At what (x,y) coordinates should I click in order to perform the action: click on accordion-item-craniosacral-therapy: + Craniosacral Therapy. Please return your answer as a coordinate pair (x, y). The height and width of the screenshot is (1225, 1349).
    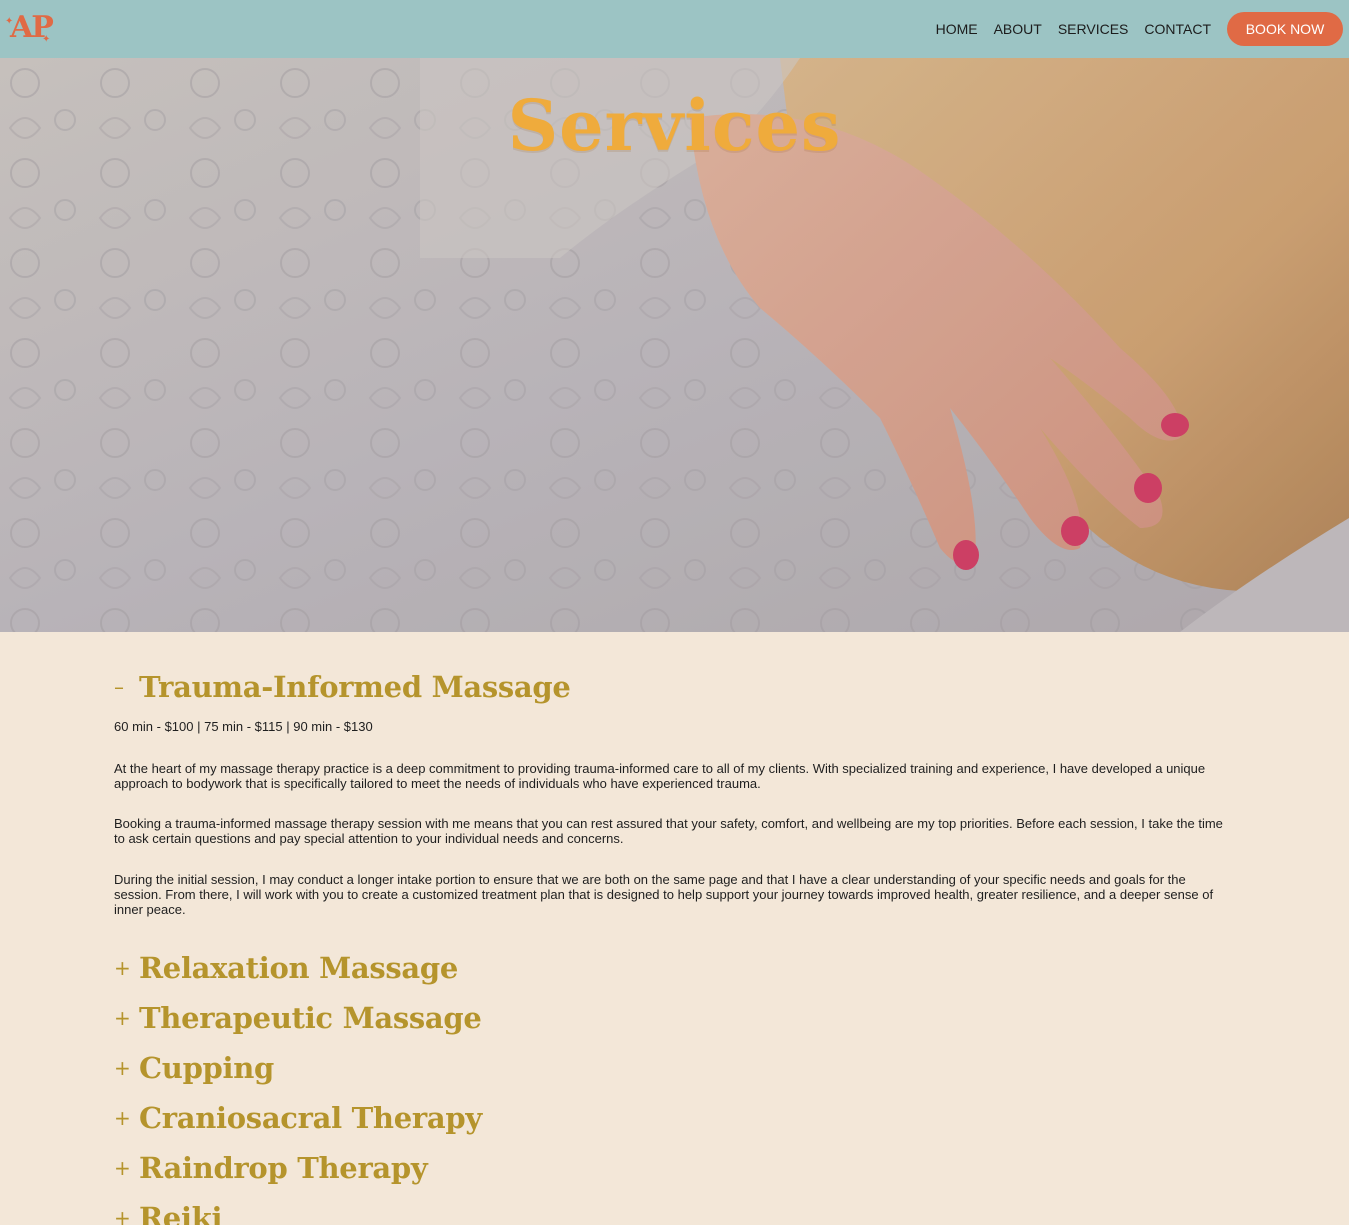
    Looking at the image, I should click on (674, 1118).